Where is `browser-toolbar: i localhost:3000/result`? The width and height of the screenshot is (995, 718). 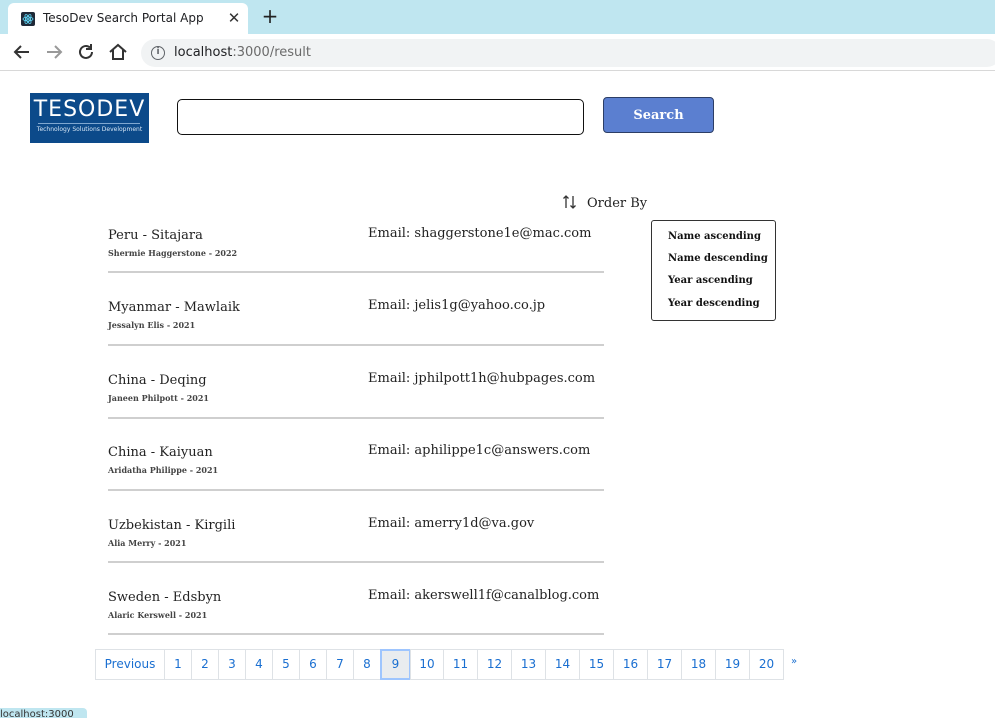
browser-toolbar: i localhost:3000/result is located at coordinates (497, 52).